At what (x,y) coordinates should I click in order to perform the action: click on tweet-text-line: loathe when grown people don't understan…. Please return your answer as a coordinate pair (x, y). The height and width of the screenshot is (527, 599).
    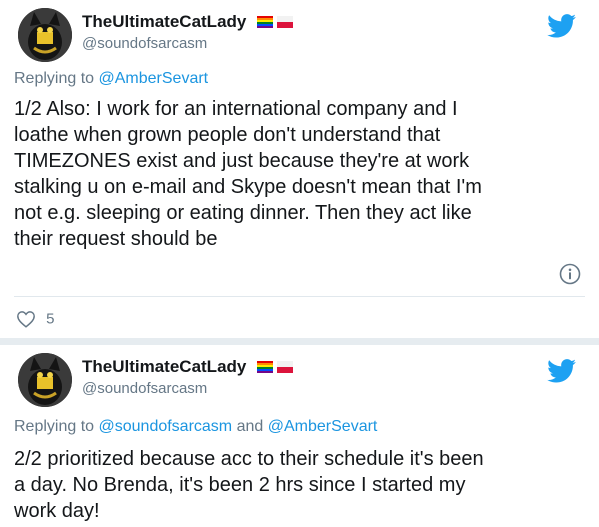
    Looking at the image, I should click on (227, 135).